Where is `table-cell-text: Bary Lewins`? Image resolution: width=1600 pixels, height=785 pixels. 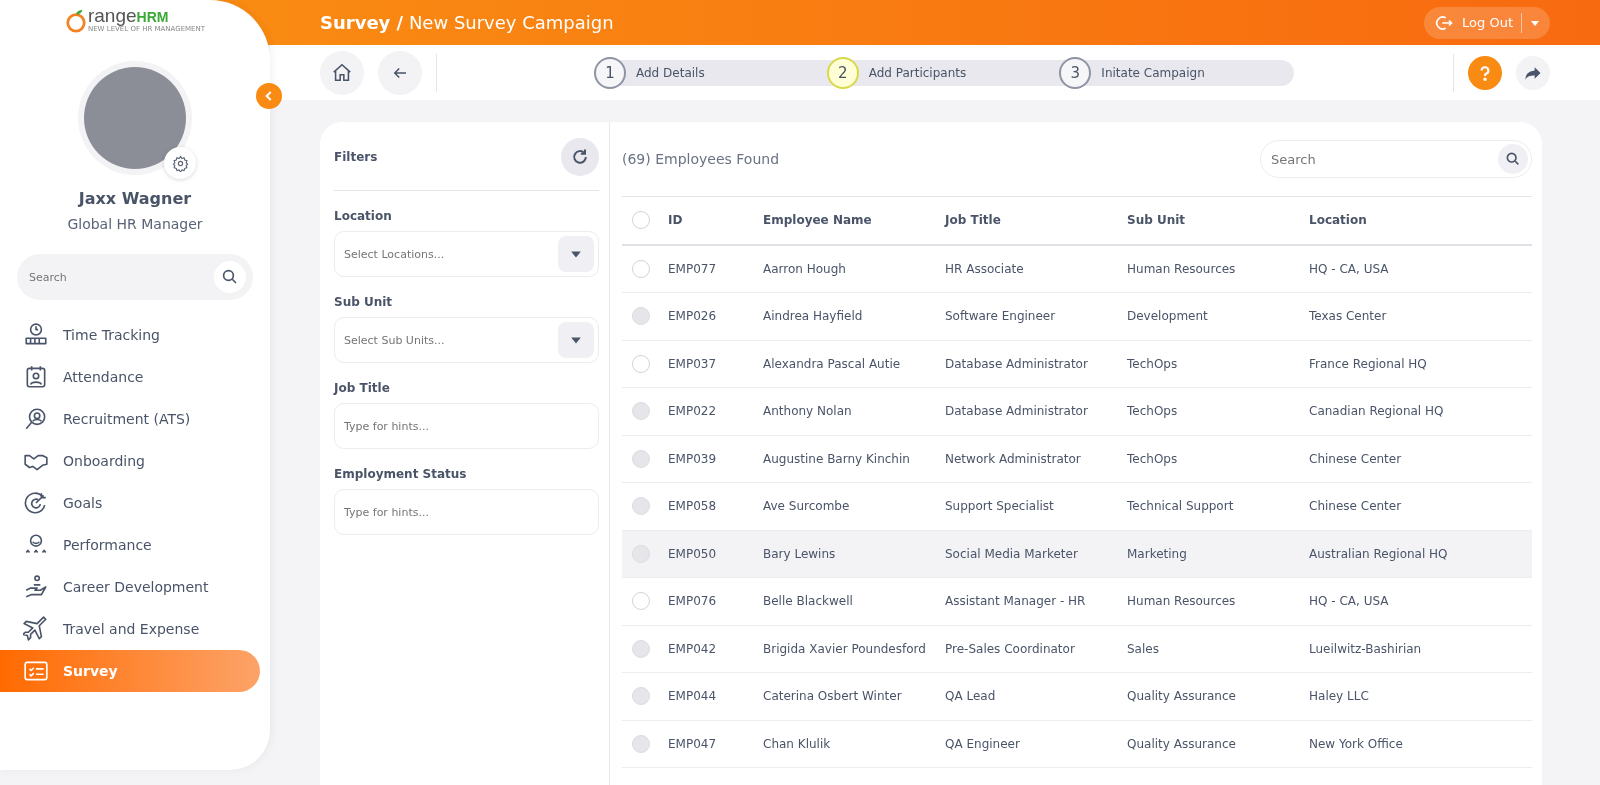
table-cell-text: Bary Lewins is located at coordinates (800, 553).